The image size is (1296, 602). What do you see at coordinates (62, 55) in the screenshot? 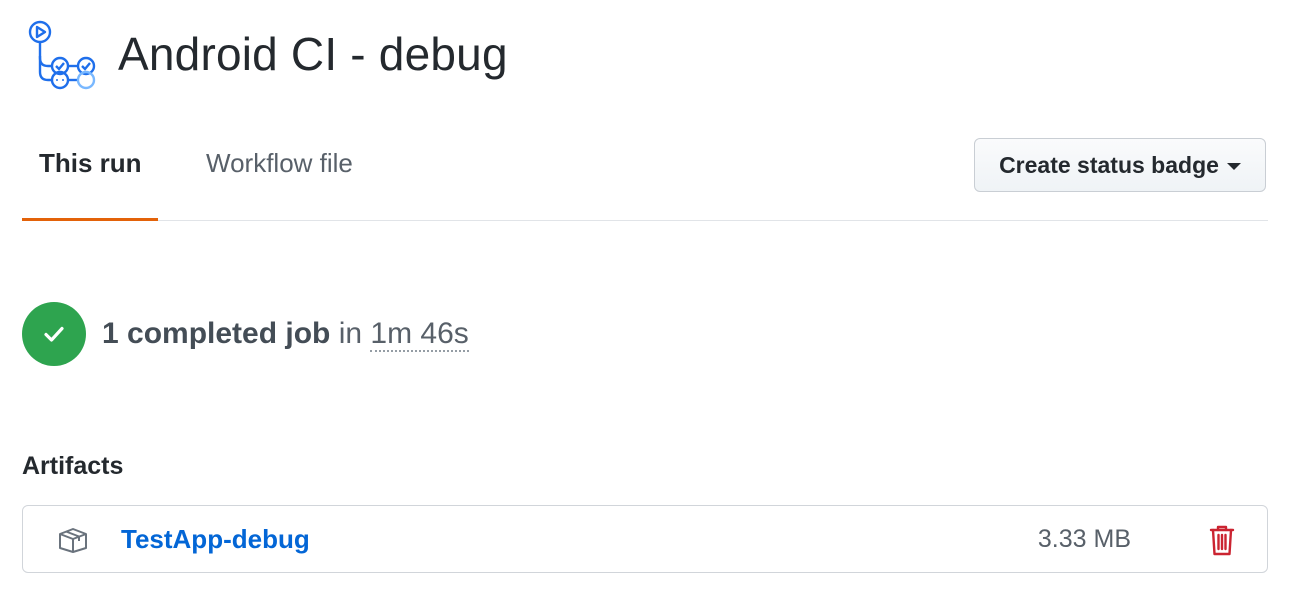
I see `workflow-icon` at bounding box center [62, 55].